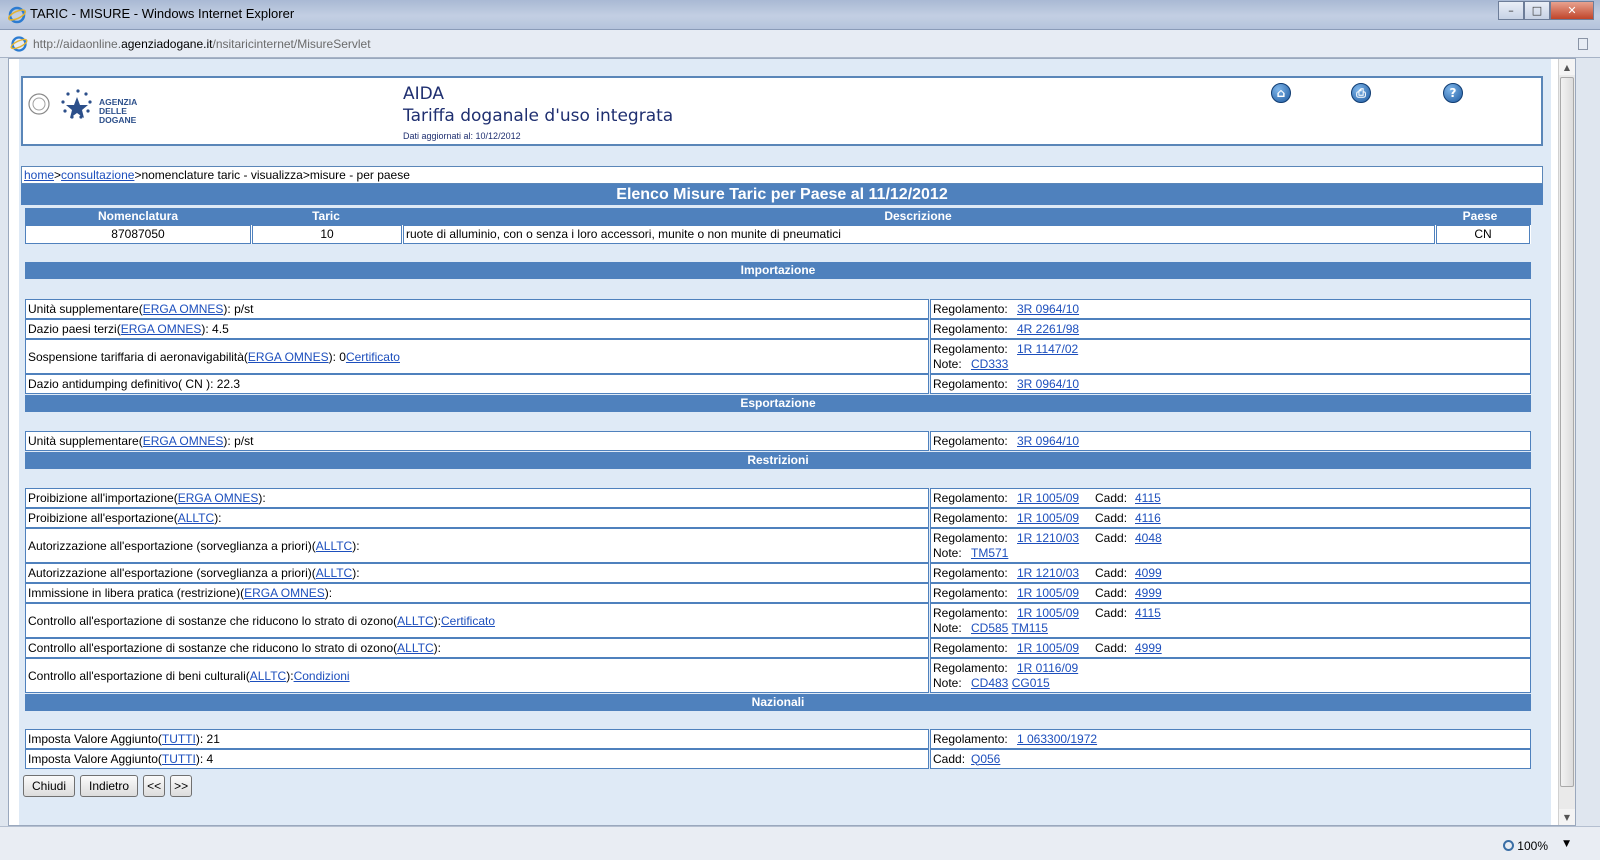  What do you see at coordinates (985, 759) in the screenshot?
I see `cadd-link: Q056` at bounding box center [985, 759].